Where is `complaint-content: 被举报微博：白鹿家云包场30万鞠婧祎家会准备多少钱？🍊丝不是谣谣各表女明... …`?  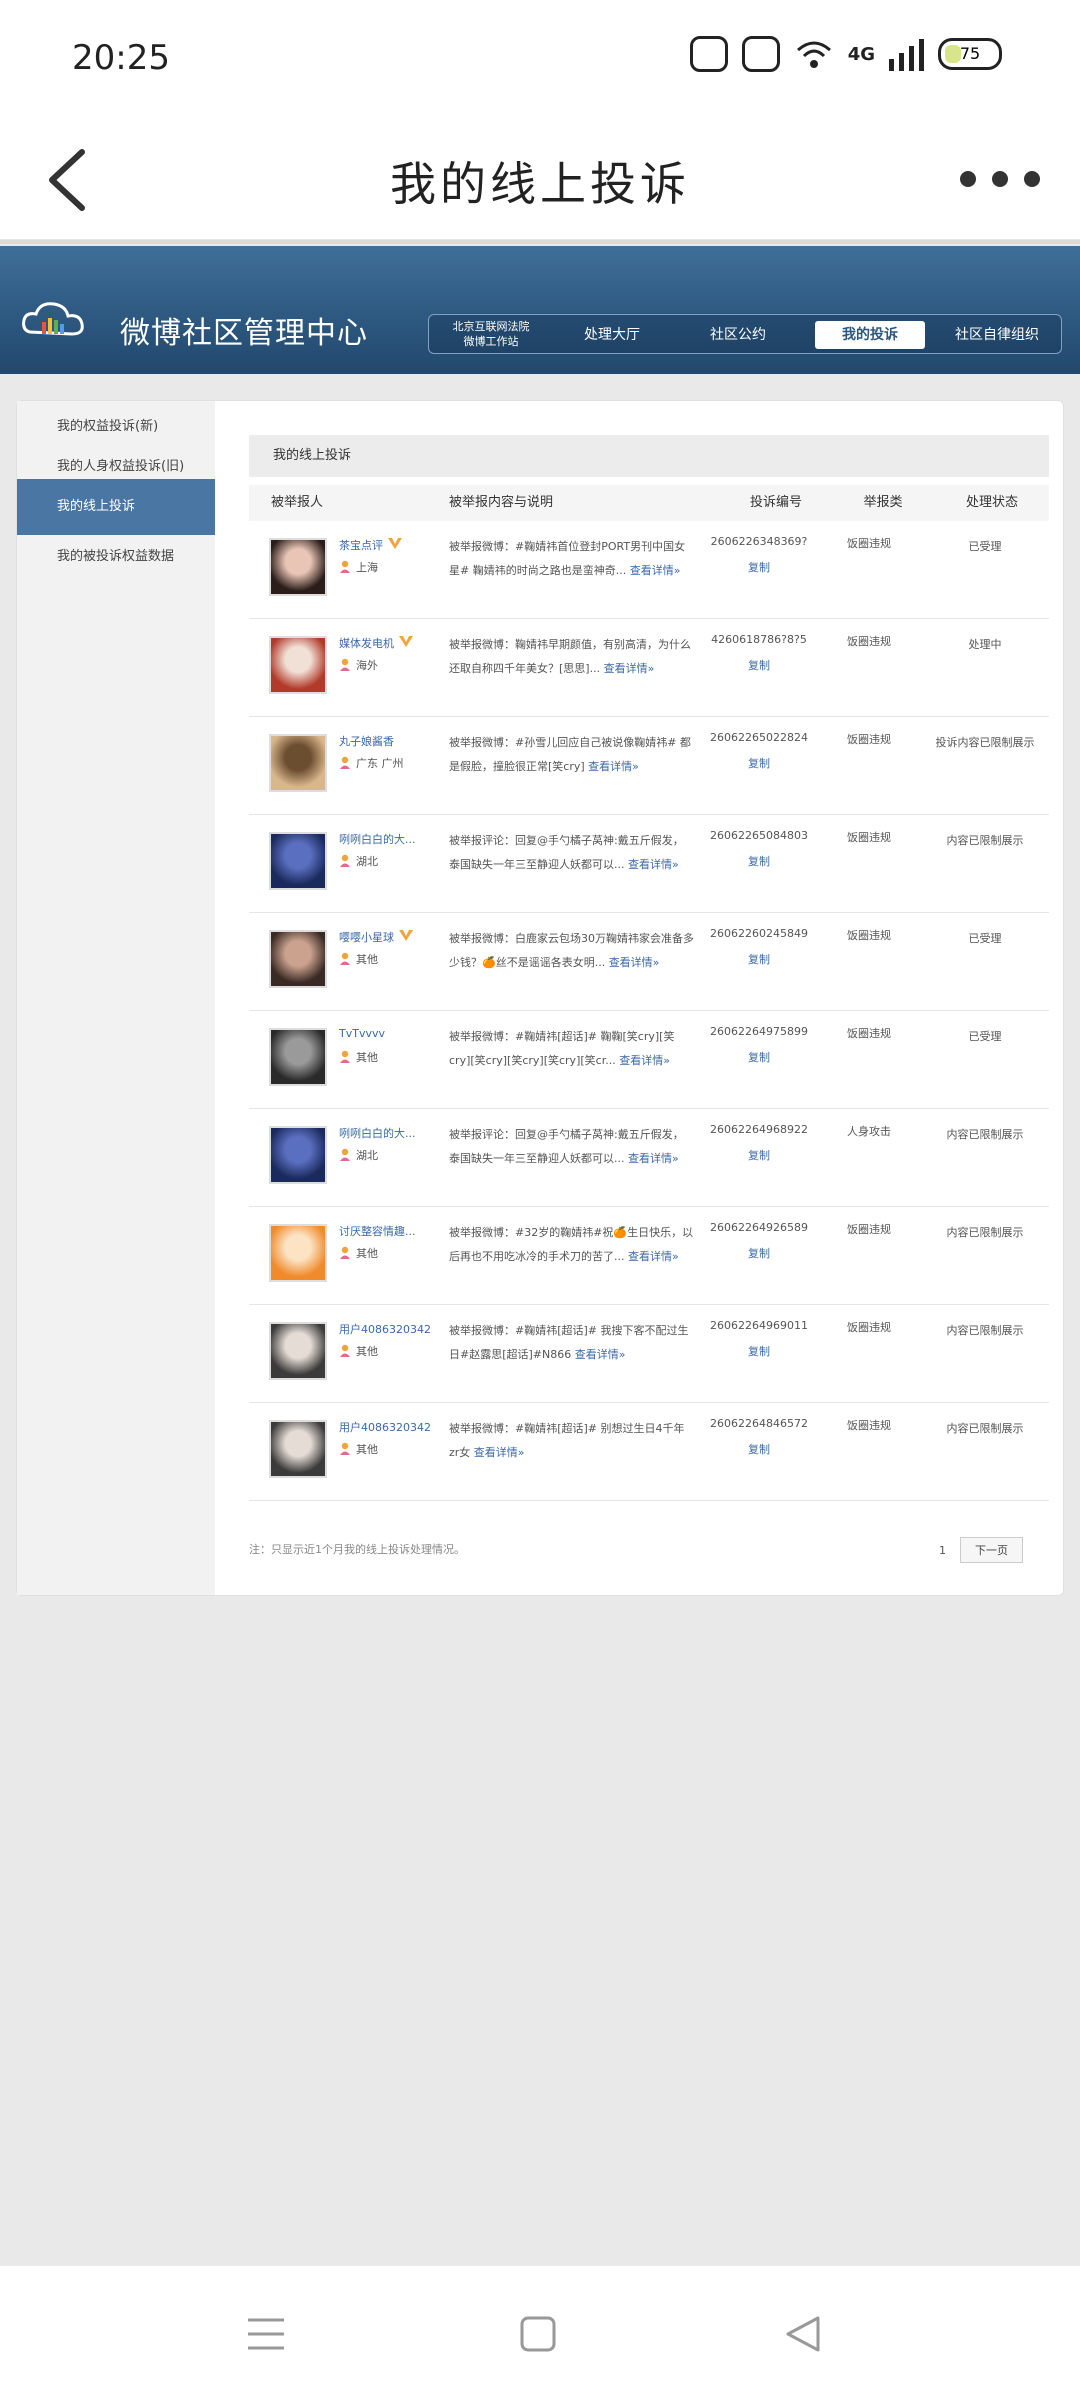 complaint-content: 被举报微博：白鹿家云包场30万鞠婧祎家会准备多少钱？🍊丝不是谣谣各表女明... … is located at coordinates (571, 951).